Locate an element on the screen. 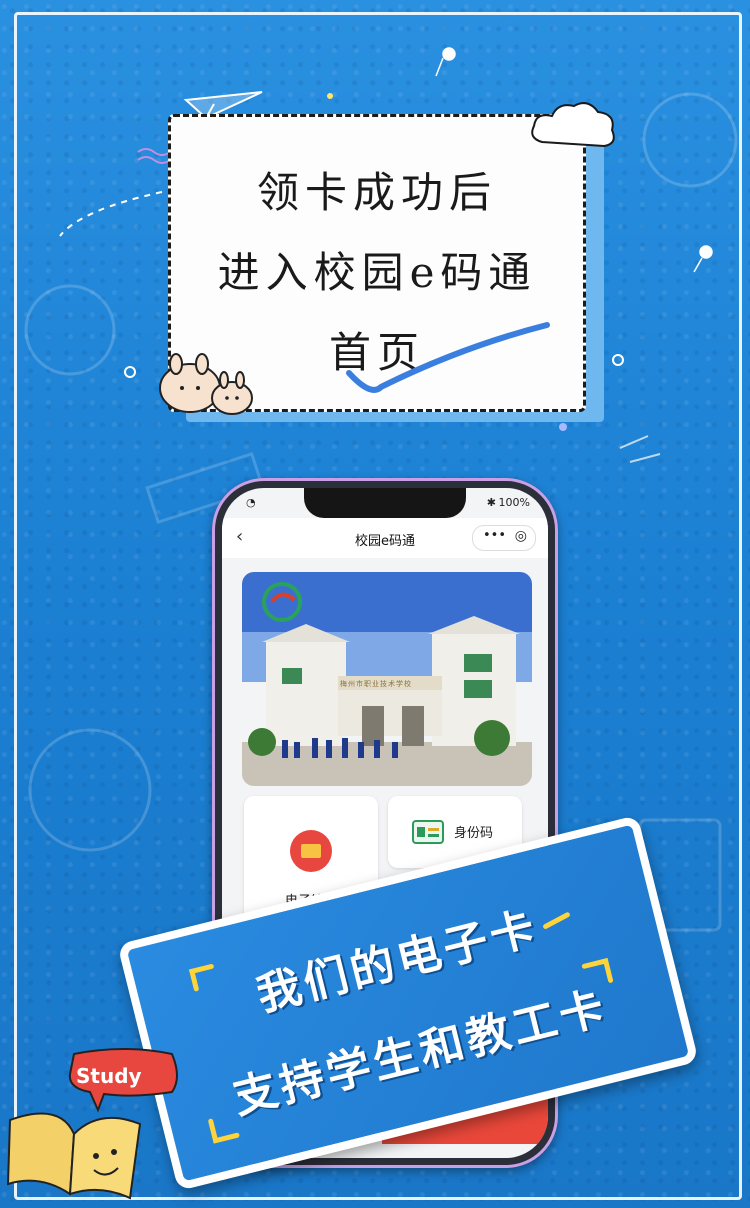 This screenshot has height=1208, width=750. cloud-icon is located at coordinates (573, 125).